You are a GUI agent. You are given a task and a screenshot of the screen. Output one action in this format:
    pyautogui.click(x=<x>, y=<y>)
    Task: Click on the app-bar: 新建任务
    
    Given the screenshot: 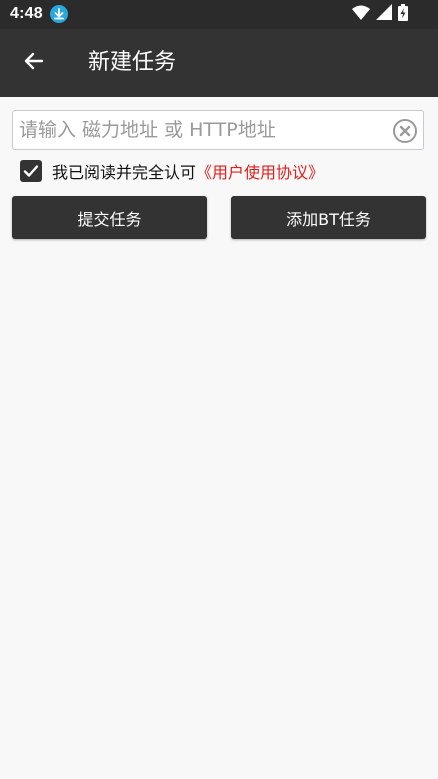 What is the action you would take?
    pyautogui.click(x=219, y=63)
    